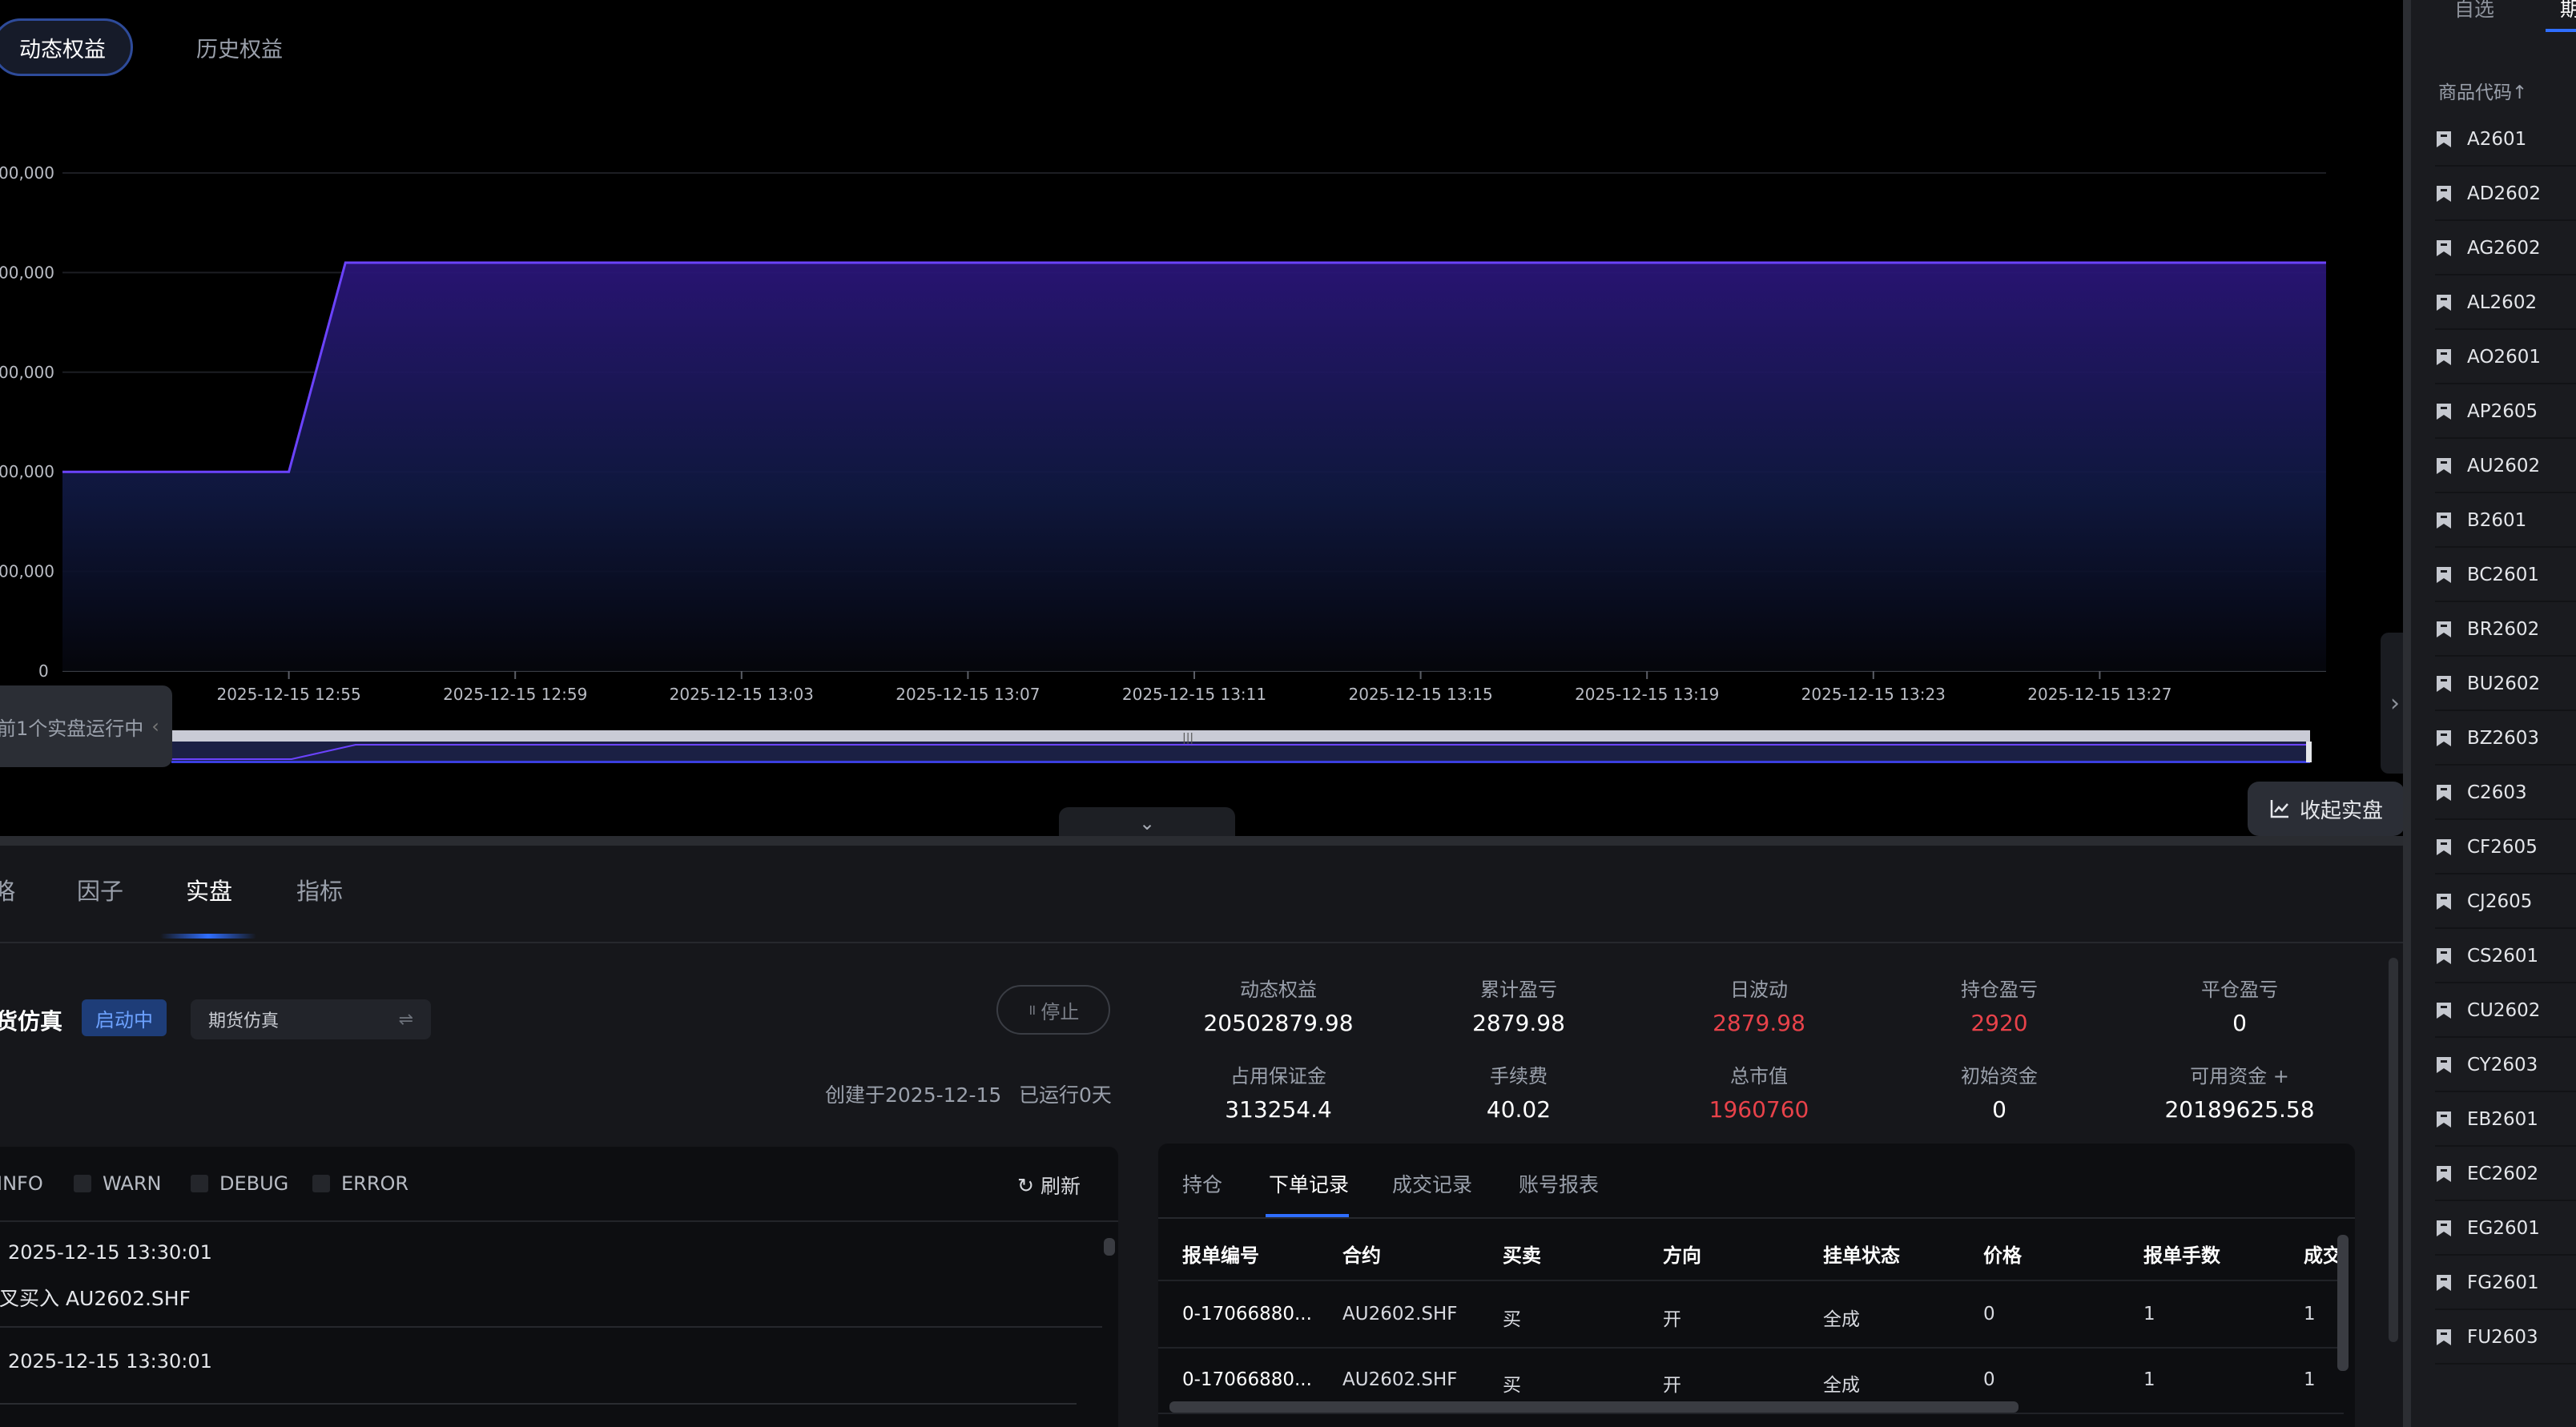 The height and width of the screenshot is (1427, 2576). What do you see at coordinates (1432, 1183) in the screenshot?
I see `tab-trade-records: 成交记录` at bounding box center [1432, 1183].